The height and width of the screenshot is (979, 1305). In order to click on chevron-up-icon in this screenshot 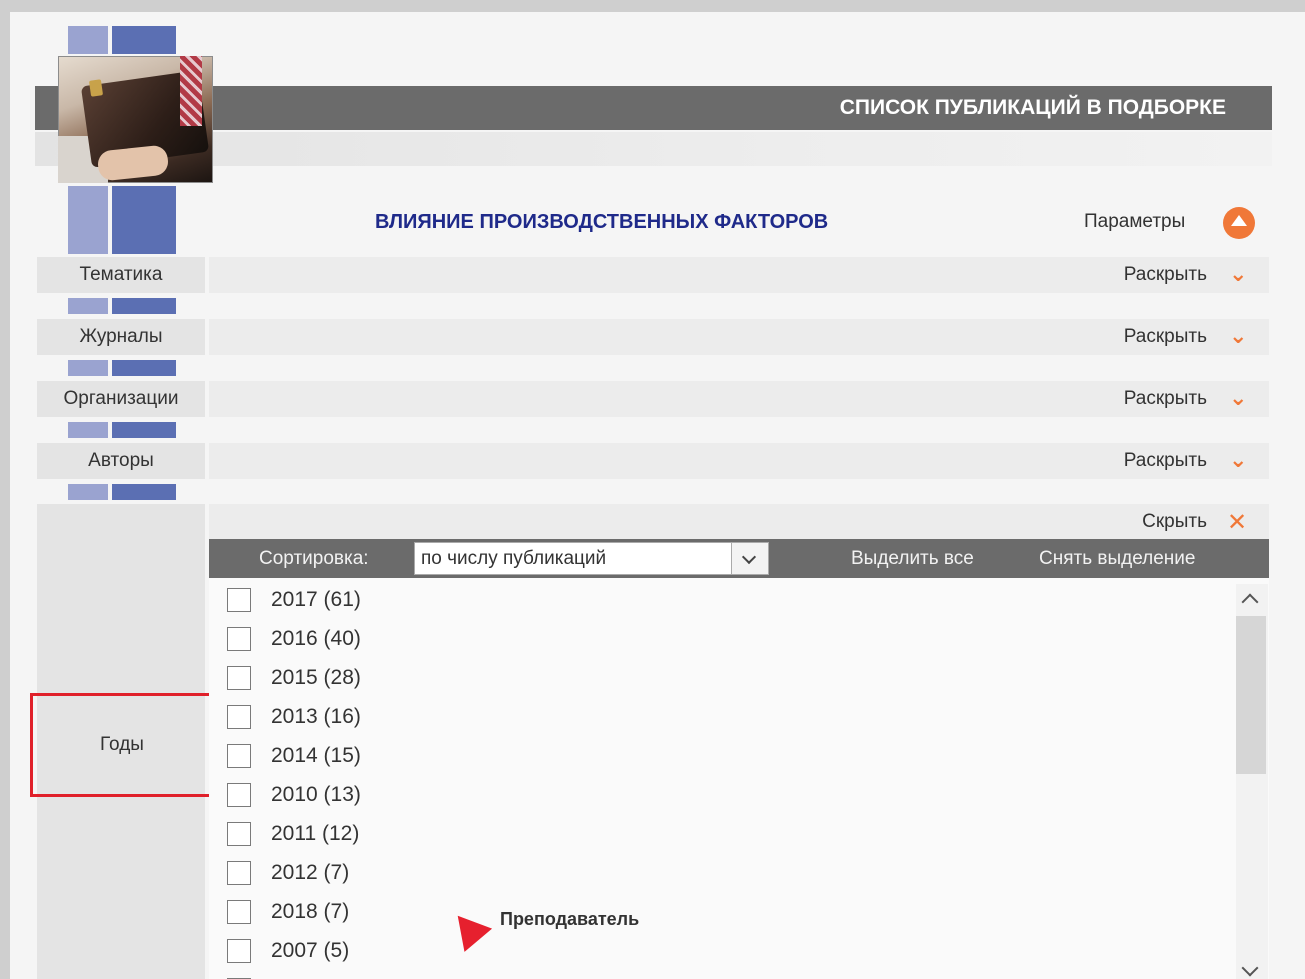, I will do `click(1250, 602)`.